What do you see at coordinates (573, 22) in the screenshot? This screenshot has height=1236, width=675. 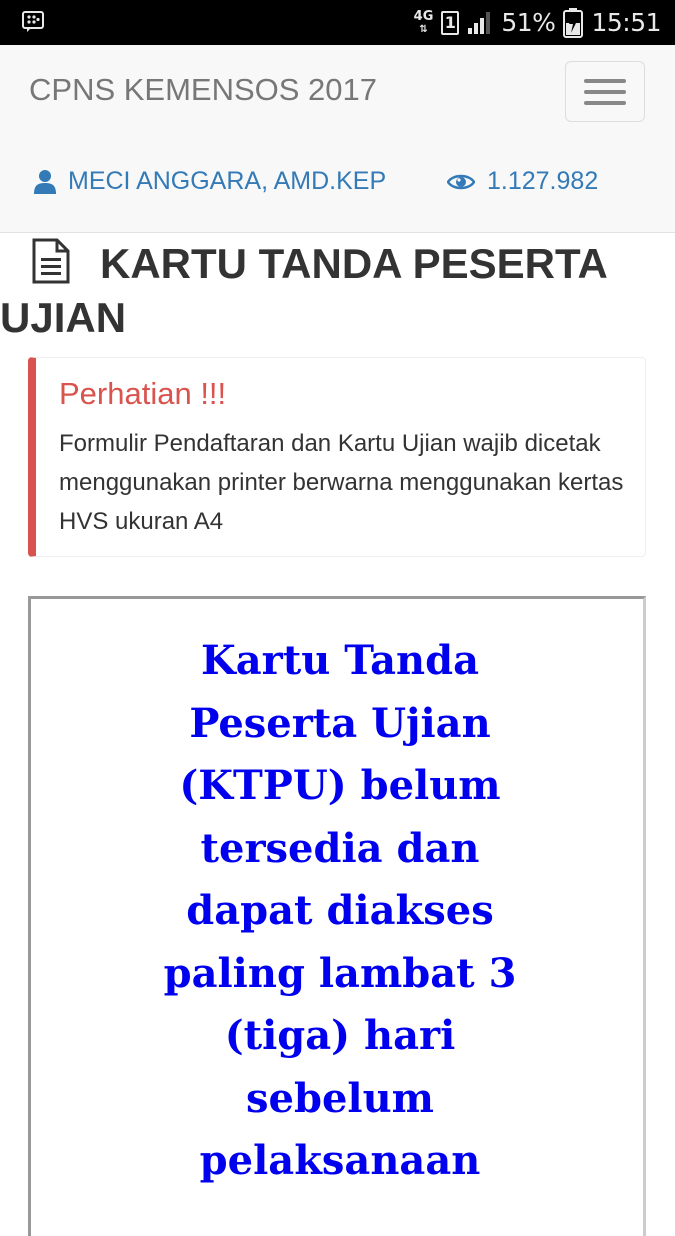 I see `battery-charging-icon` at bounding box center [573, 22].